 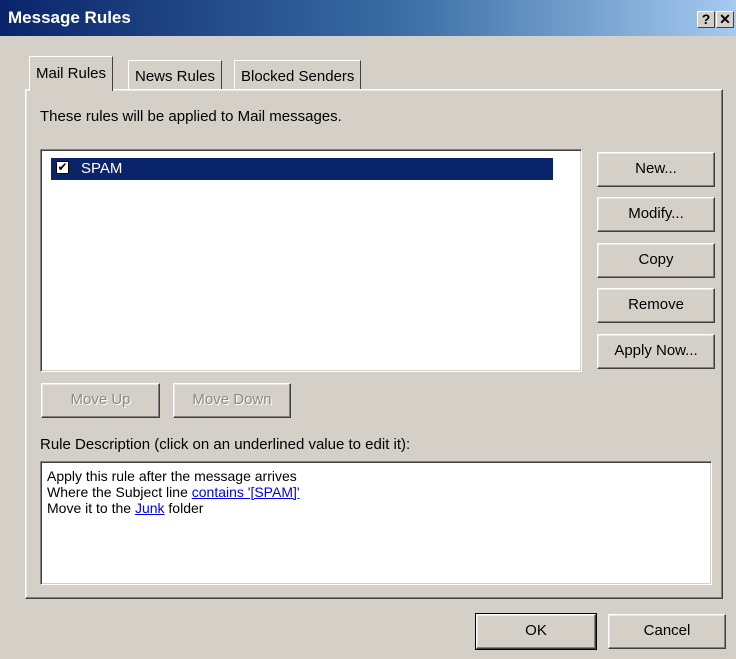 I want to click on close-button: ✕, so click(x=725, y=19).